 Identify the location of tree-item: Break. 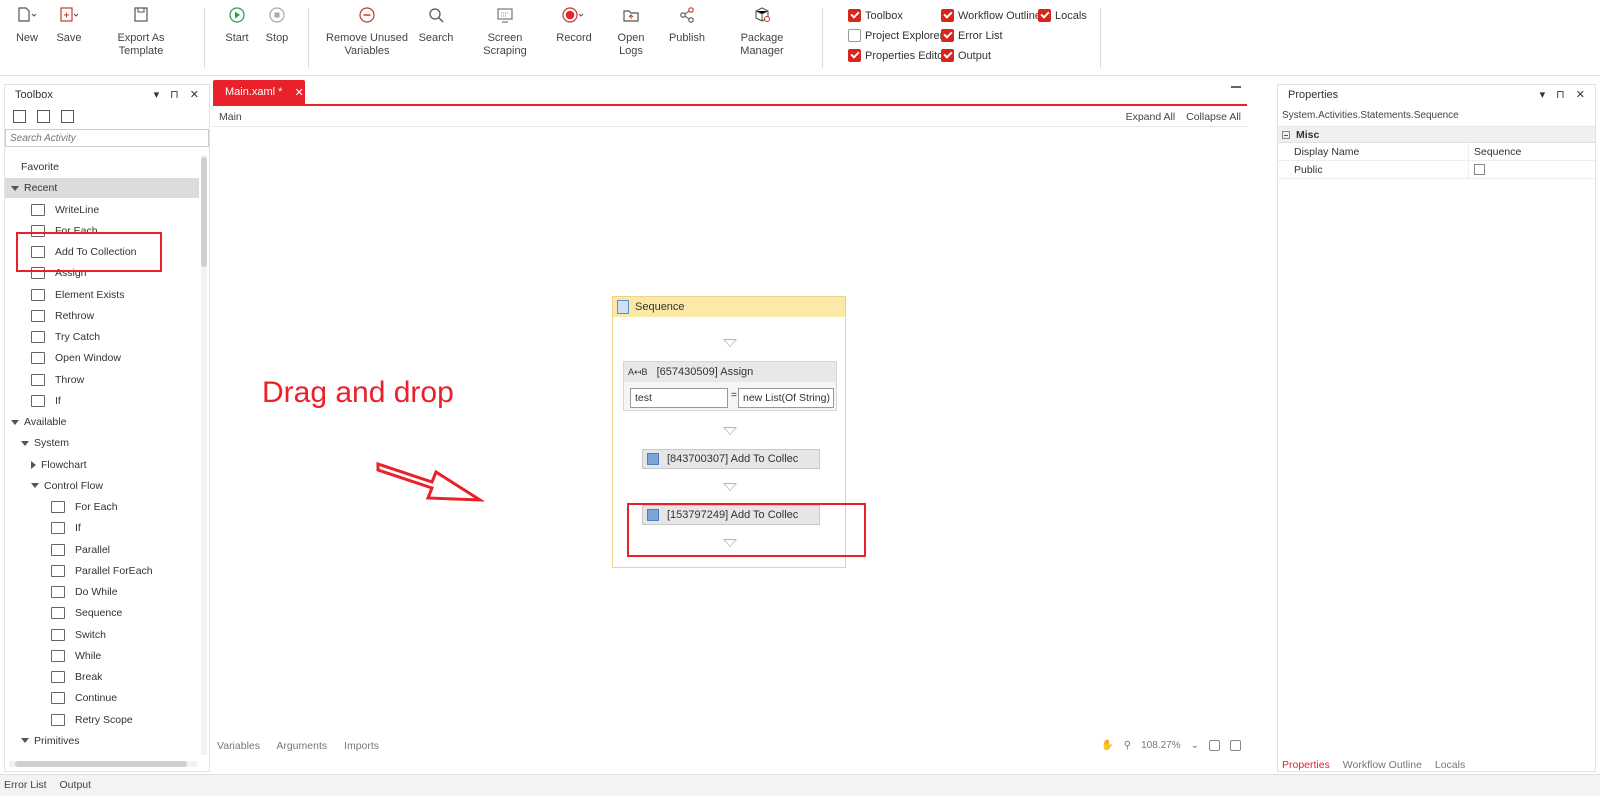
(102, 677).